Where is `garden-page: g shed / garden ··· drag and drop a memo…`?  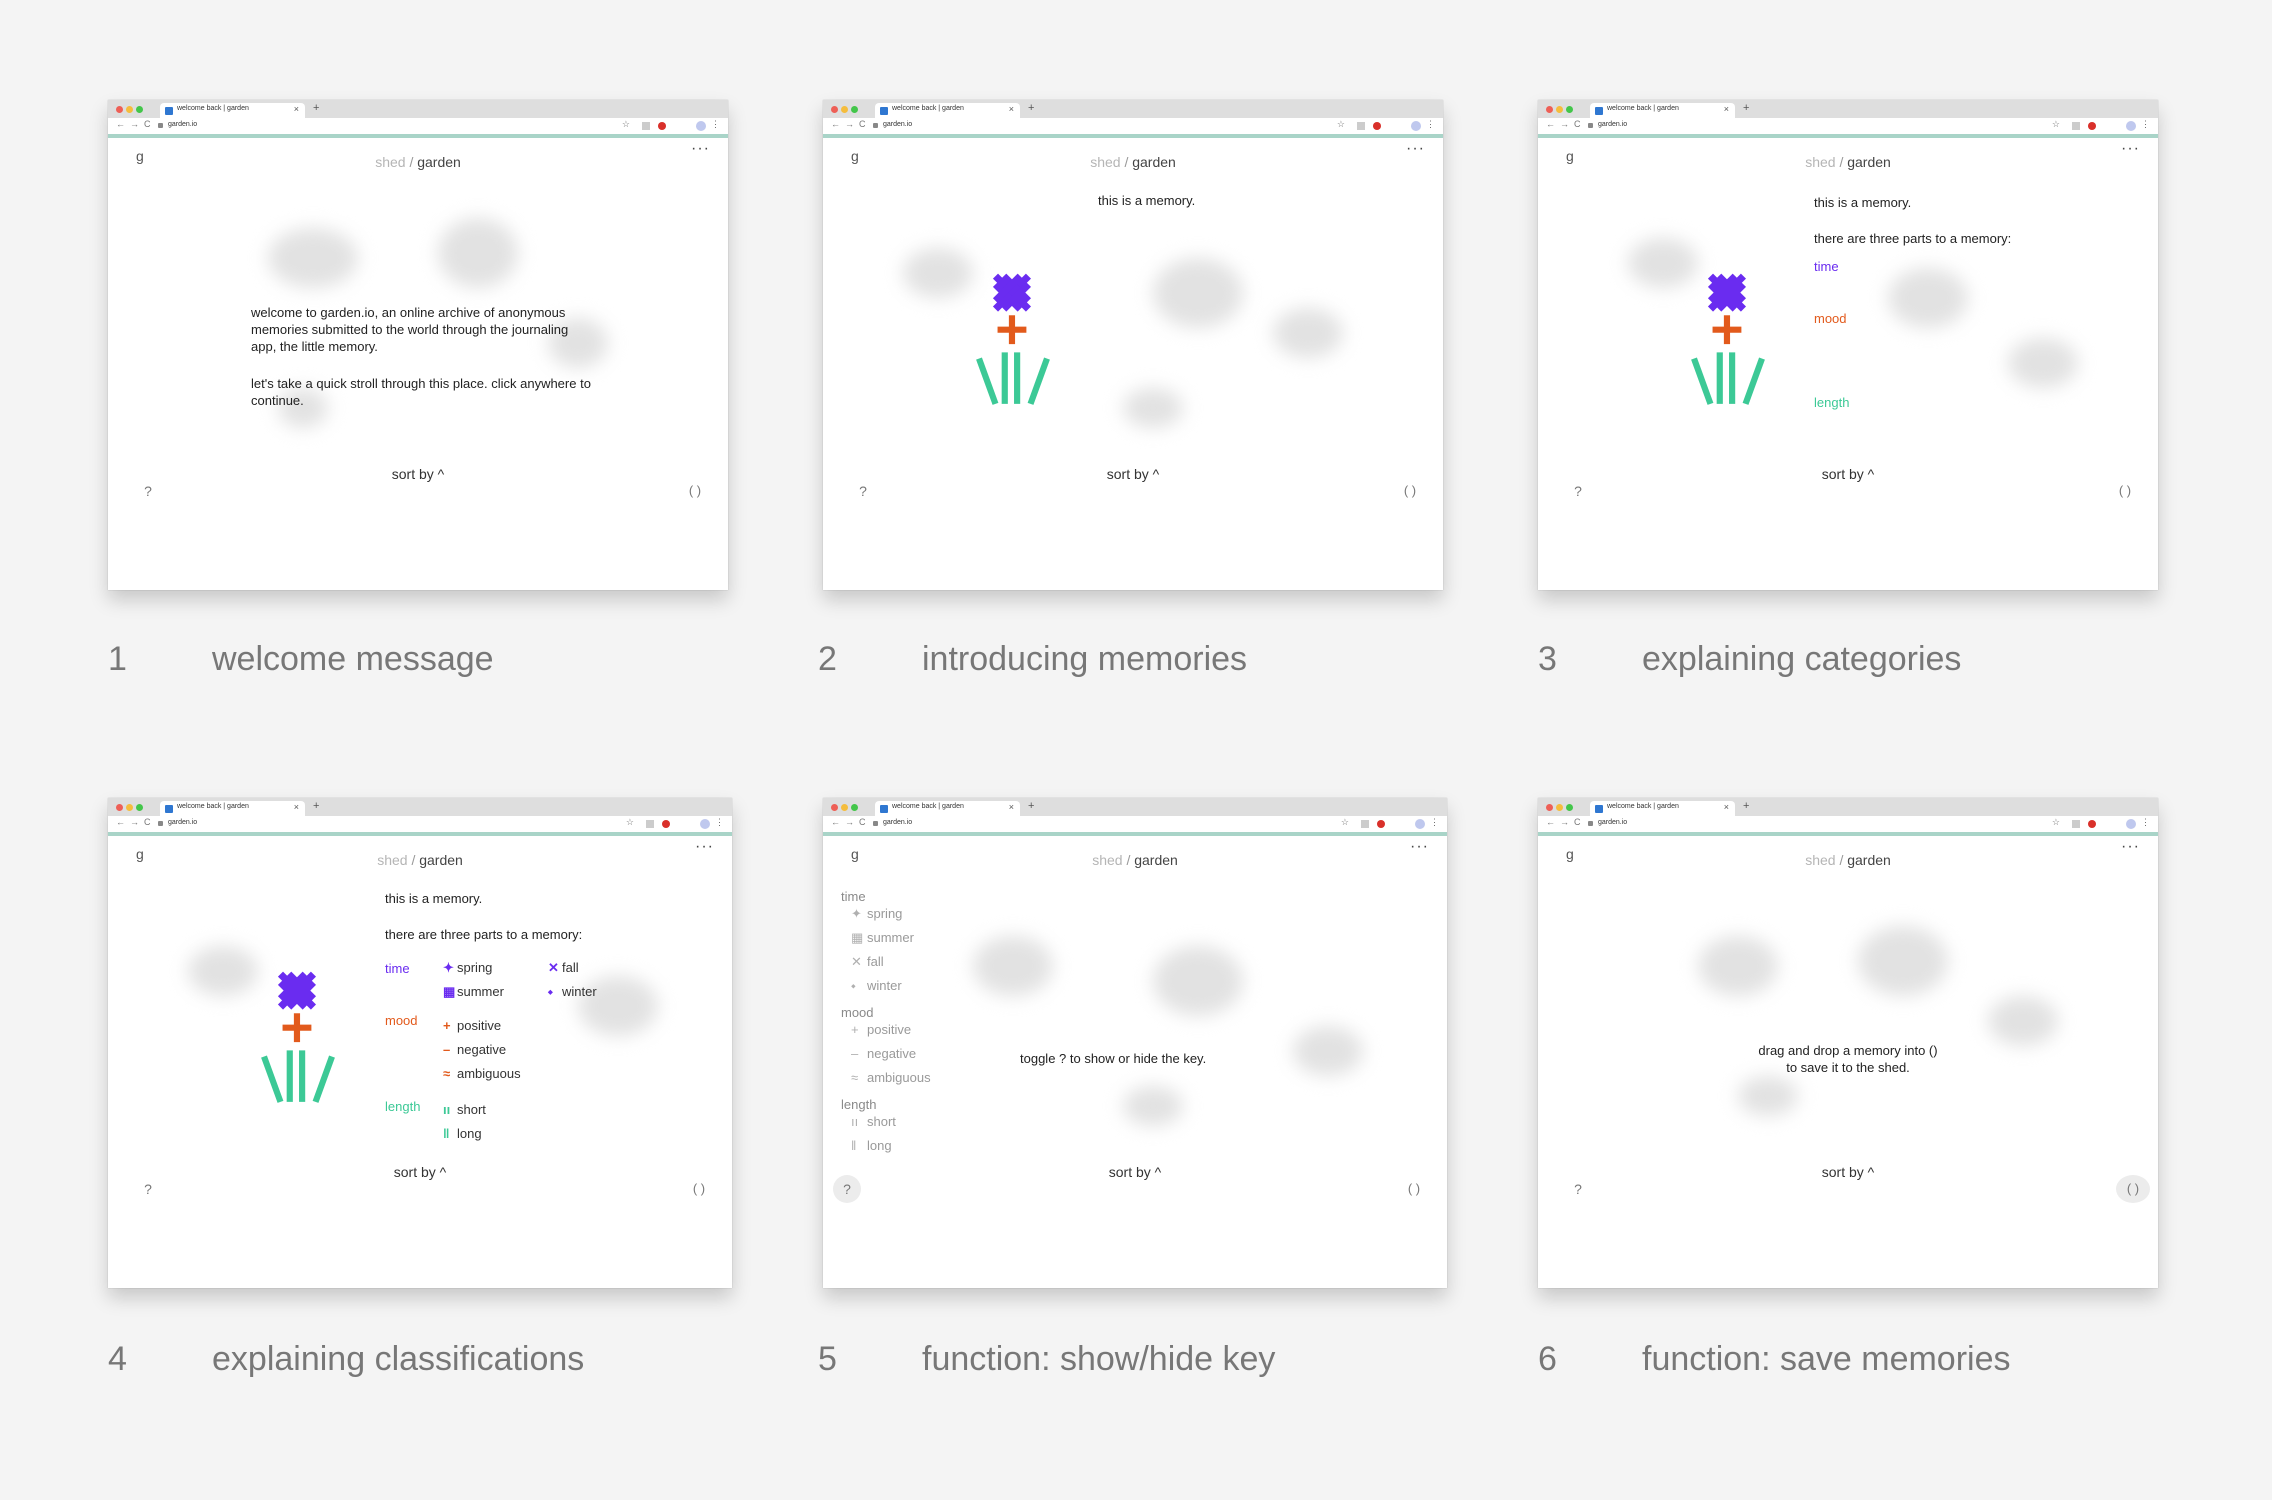 garden-page: g shed / garden ··· drag and drop a memo… is located at coordinates (1848, 1062).